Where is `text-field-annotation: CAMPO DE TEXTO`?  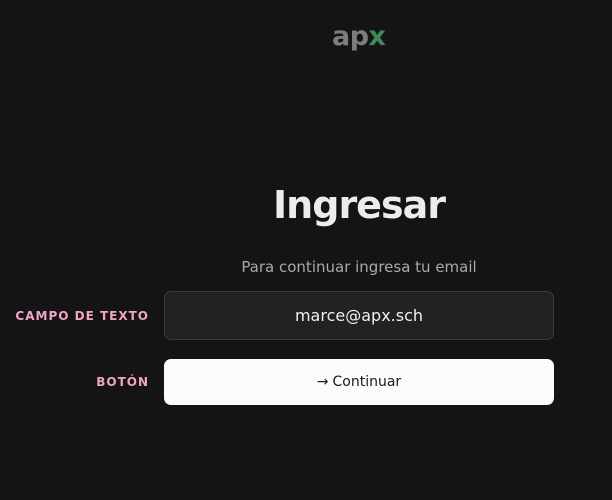
text-field-annotation: CAMPO DE TEXTO is located at coordinates (82, 316).